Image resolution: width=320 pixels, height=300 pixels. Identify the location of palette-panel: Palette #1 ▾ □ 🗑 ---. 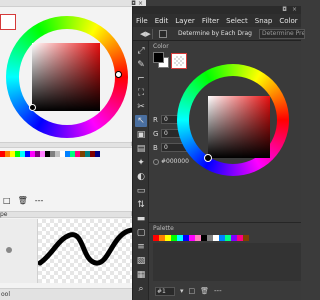
(225, 261).